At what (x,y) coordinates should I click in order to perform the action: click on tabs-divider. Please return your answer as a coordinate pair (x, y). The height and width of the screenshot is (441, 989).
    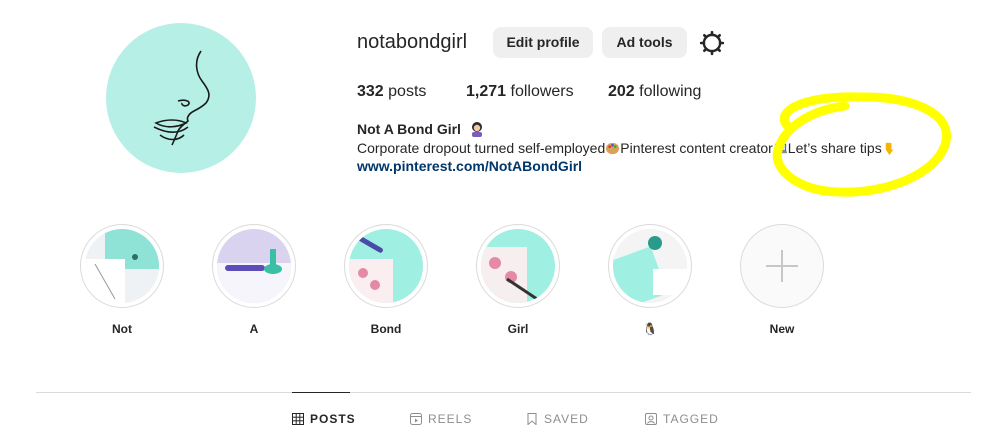
    Looking at the image, I should click on (503, 392).